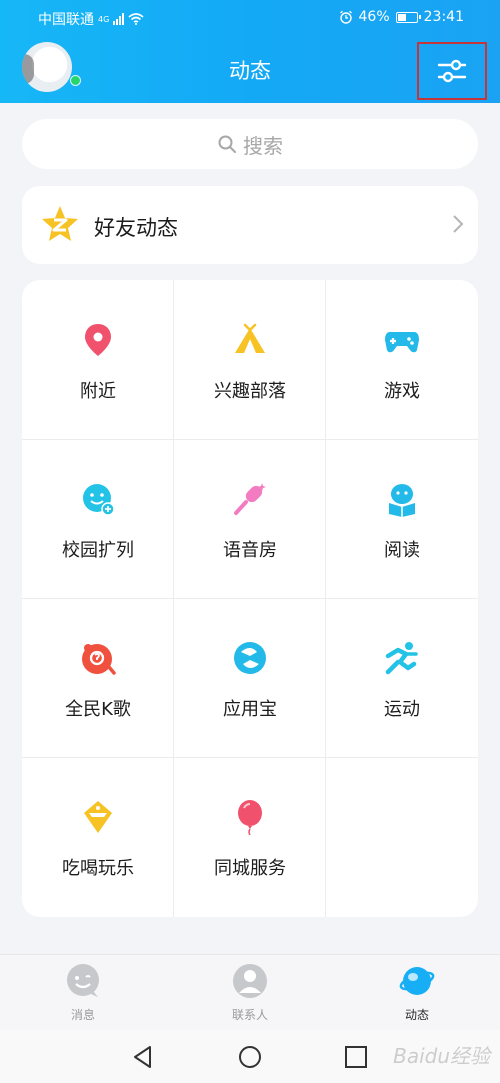  I want to click on grid-item-reading: 阅读, so click(402, 518).